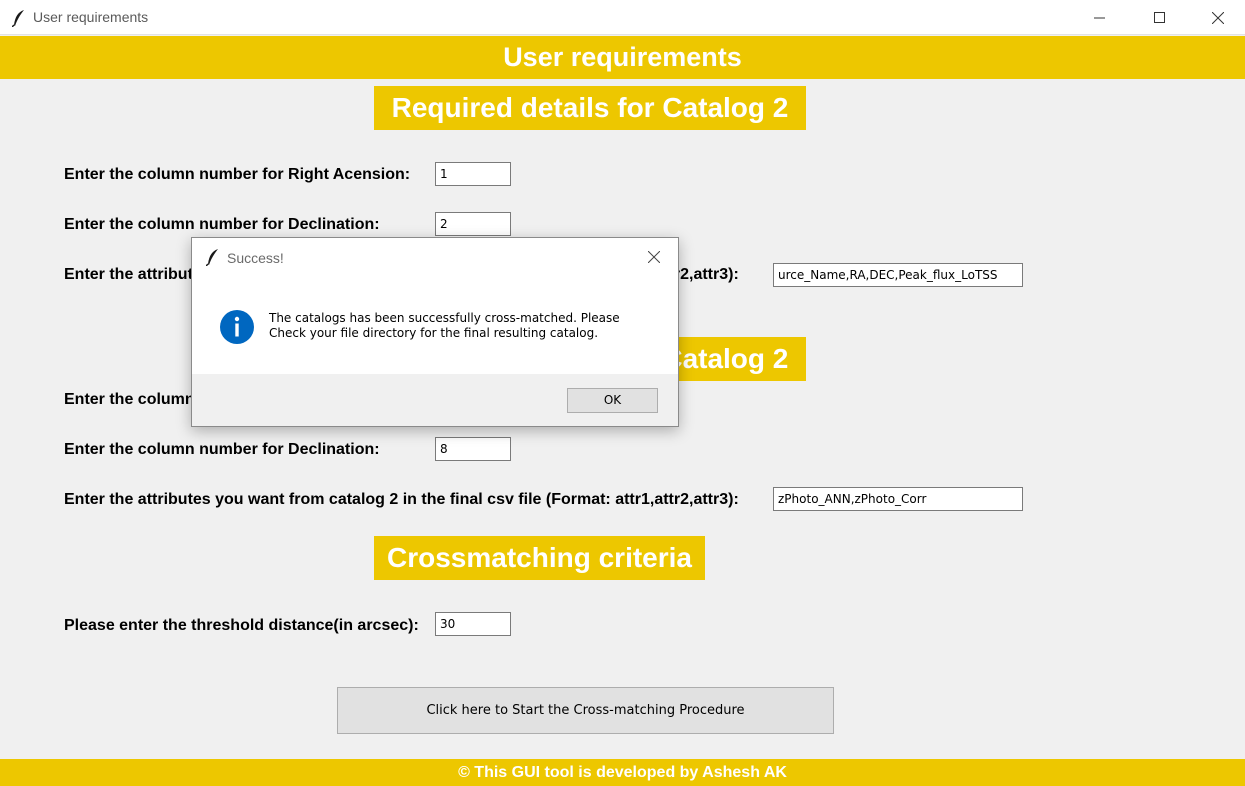 This screenshot has height=786, width=1245. Describe the element at coordinates (473, 224) in the screenshot. I see `dec-column-input: 2` at that location.